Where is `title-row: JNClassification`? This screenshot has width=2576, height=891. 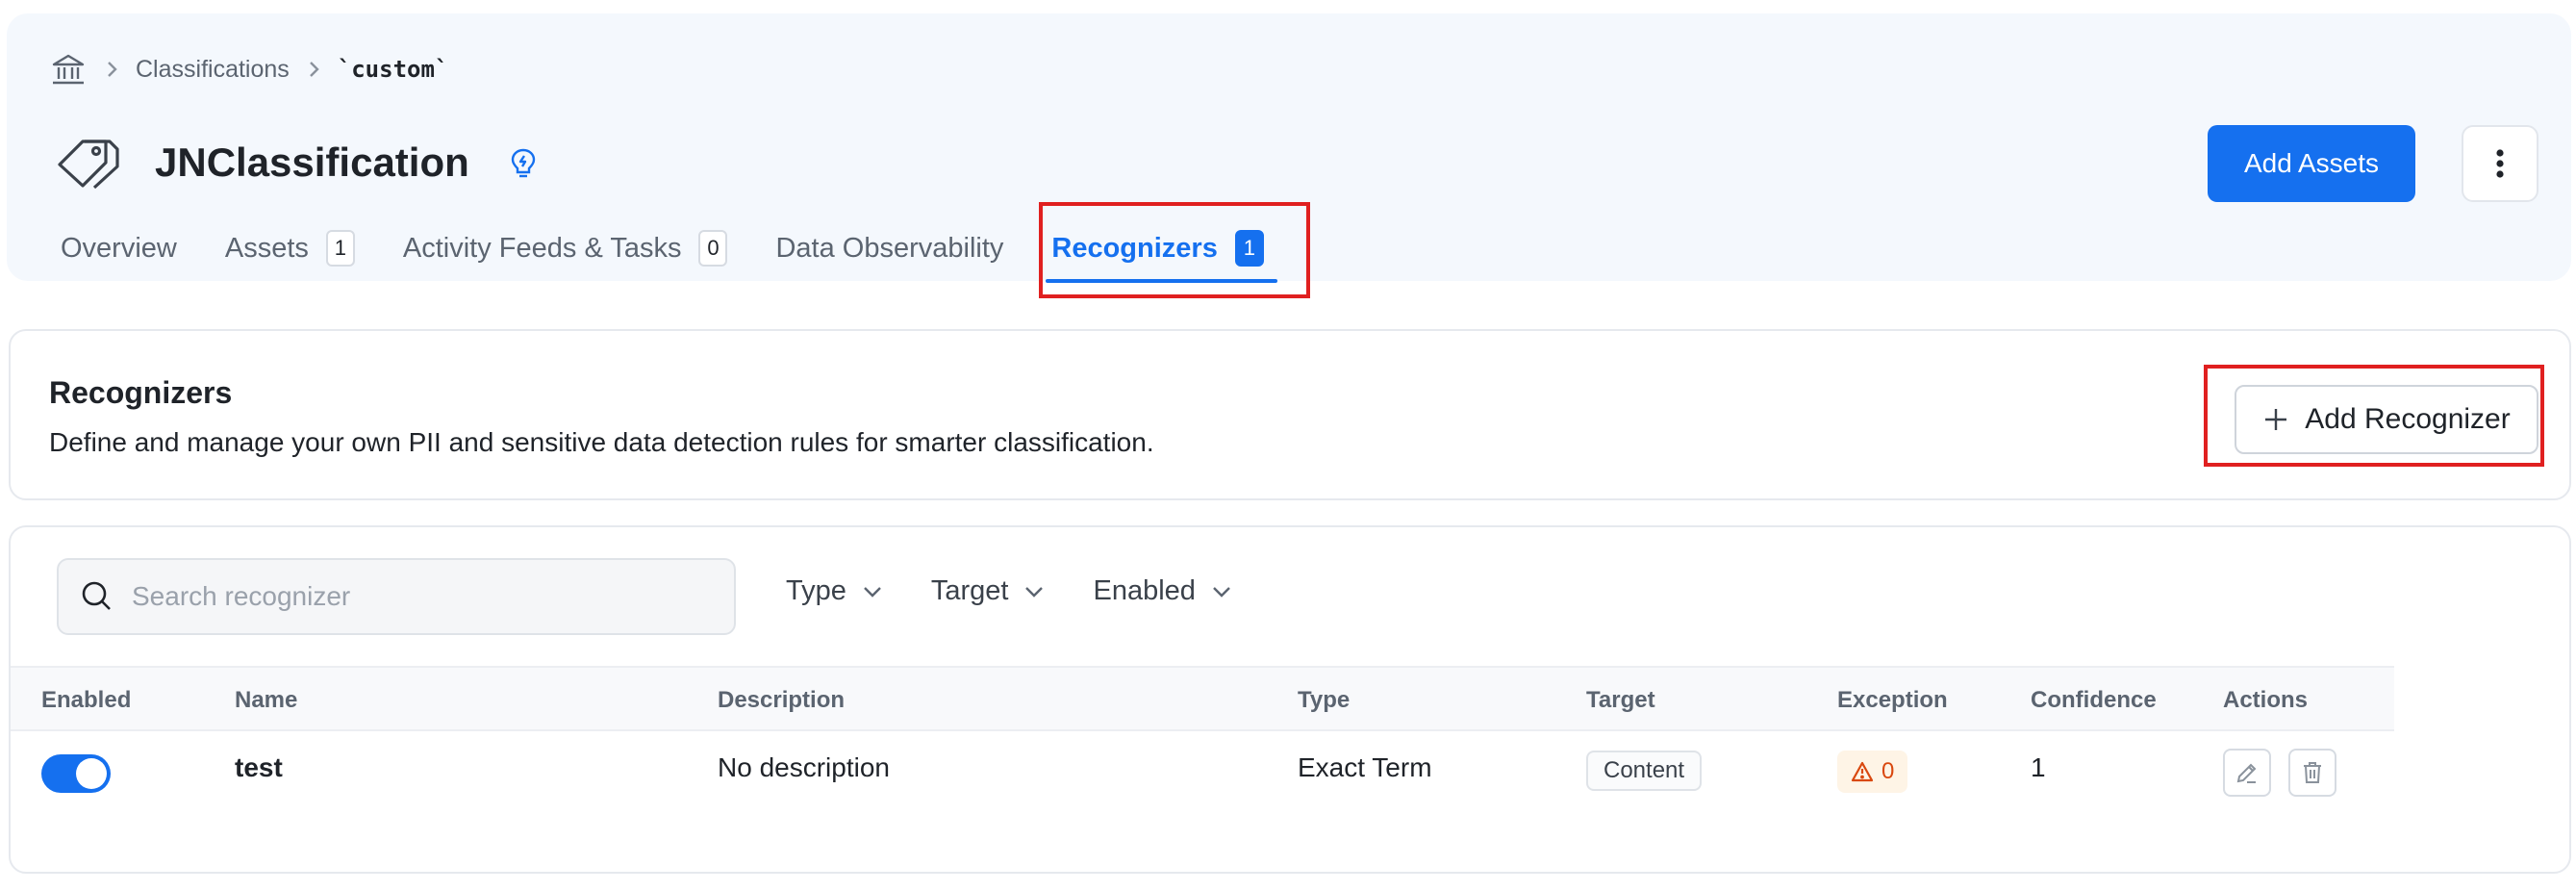 title-row: JNClassification is located at coordinates (297, 162).